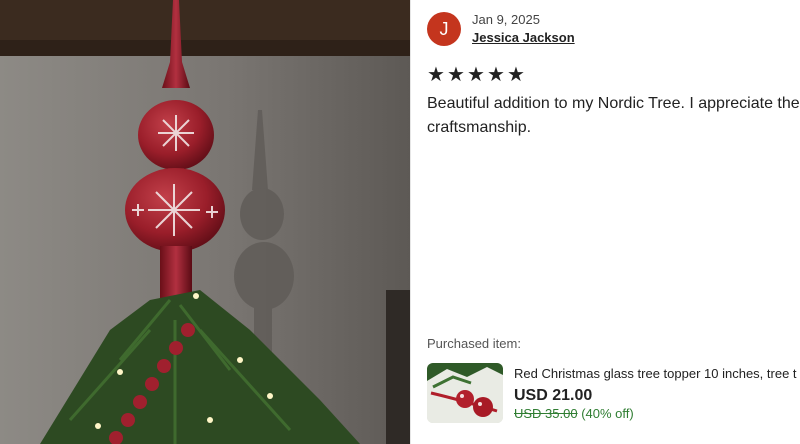  I want to click on star-rating: ★ ★ ★ ★ ★, so click(476, 75).